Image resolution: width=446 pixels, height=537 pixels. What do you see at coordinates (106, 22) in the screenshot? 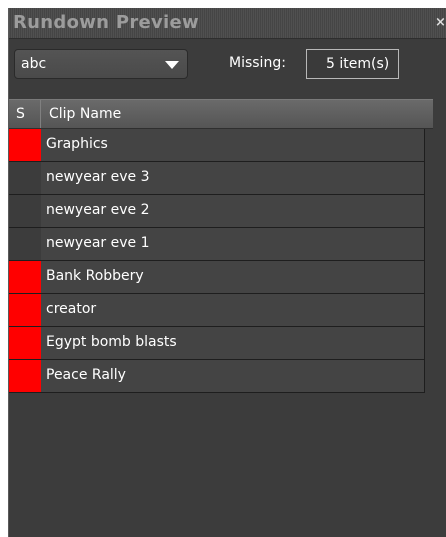
I see `panel-title: Rundown Preview` at bounding box center [106, 22].